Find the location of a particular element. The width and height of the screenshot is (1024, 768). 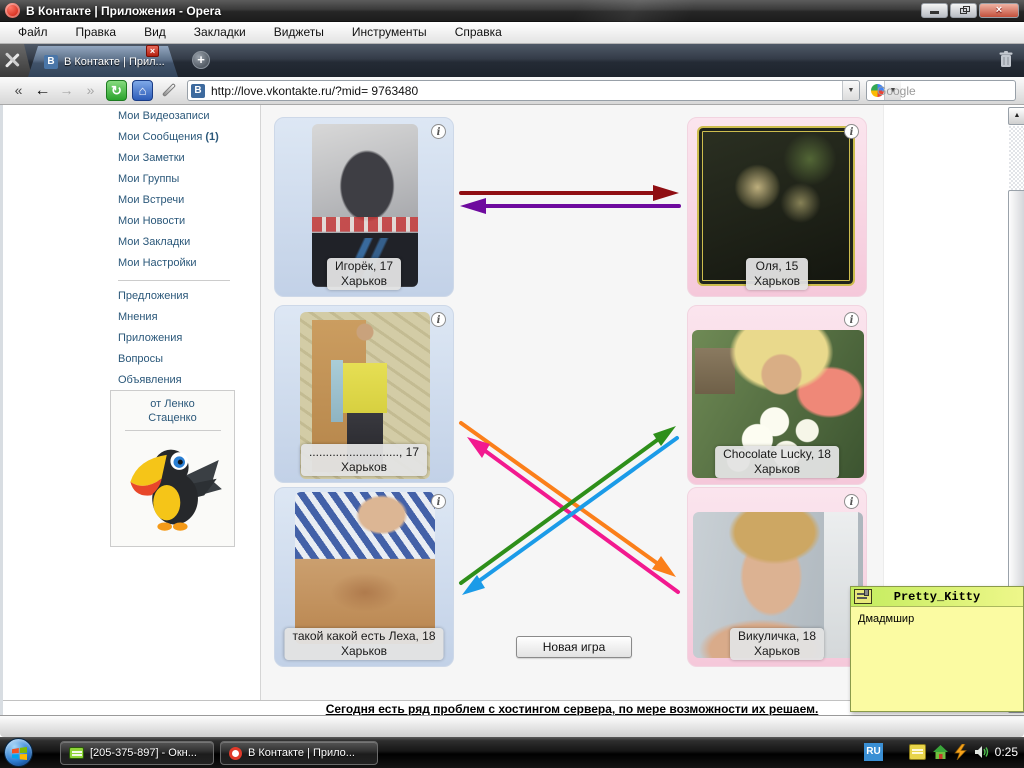

profile-name: ..........................., 17 is located at coordinates (364, 452).